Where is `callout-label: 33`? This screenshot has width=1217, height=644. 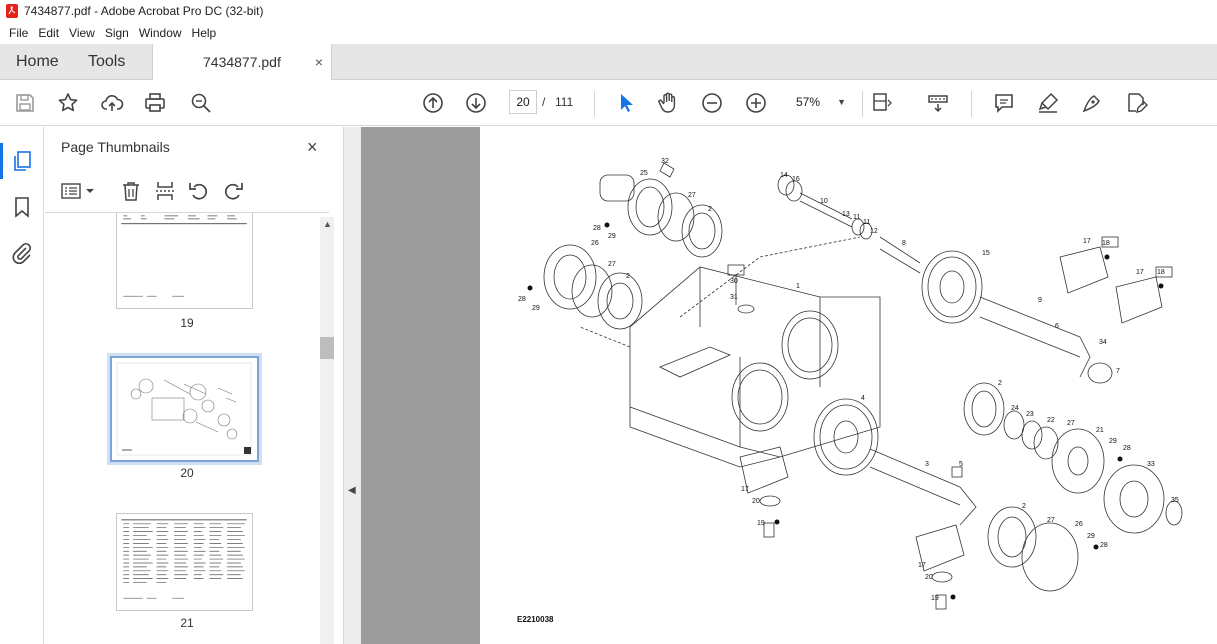
callout-label: 33 is located at coordinates (1151, 464).